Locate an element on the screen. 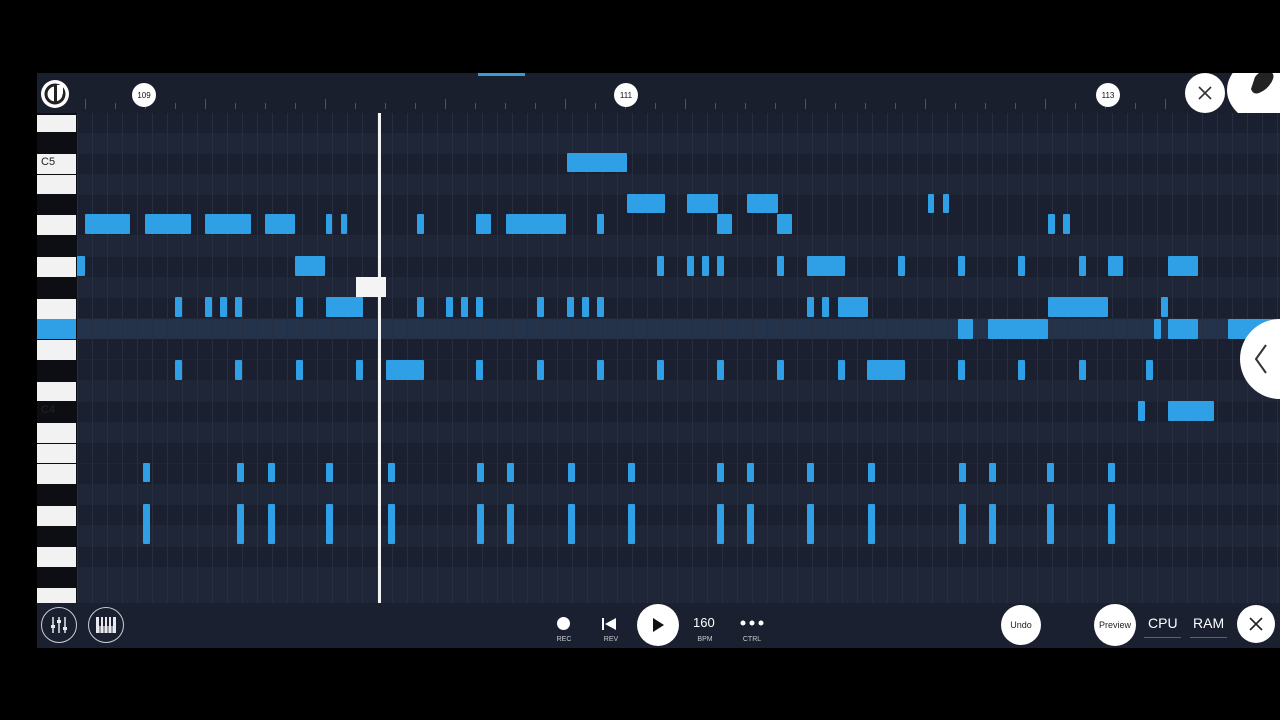 This screenshot has width=1280, height=720. play-button is located at coordinates (658, 625).